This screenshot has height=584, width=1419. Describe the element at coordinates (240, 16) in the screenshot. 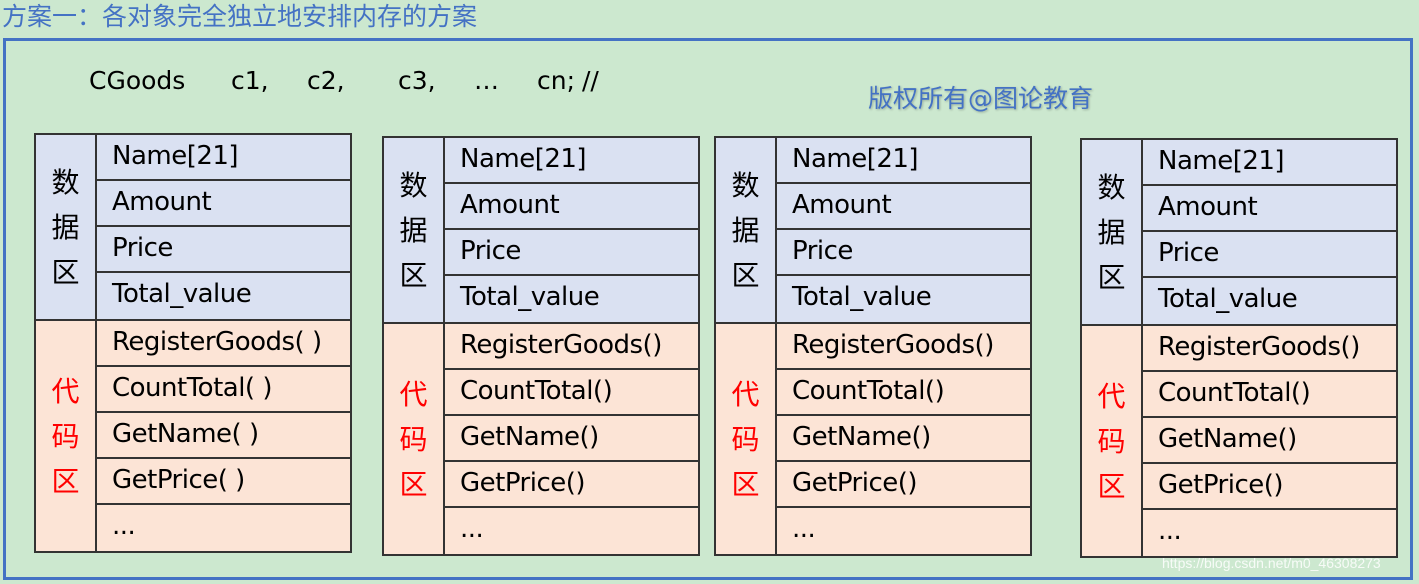

I see `diagram-title: 方案一：各对象完全独立地安排内存的方案` at that location.